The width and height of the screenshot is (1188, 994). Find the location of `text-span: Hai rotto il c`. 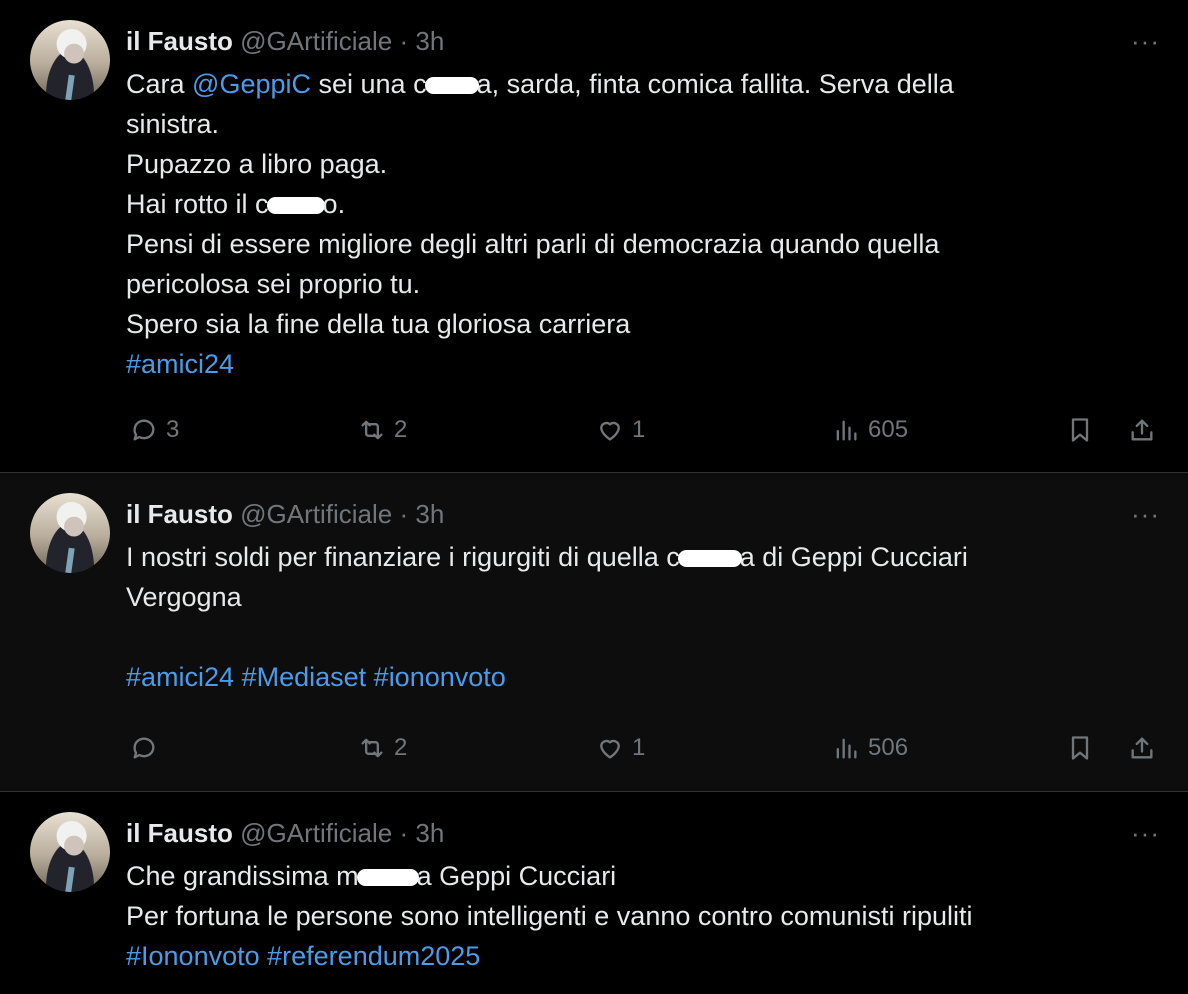

text-span: Hai rotto il c is located at coordinates (197, 204).